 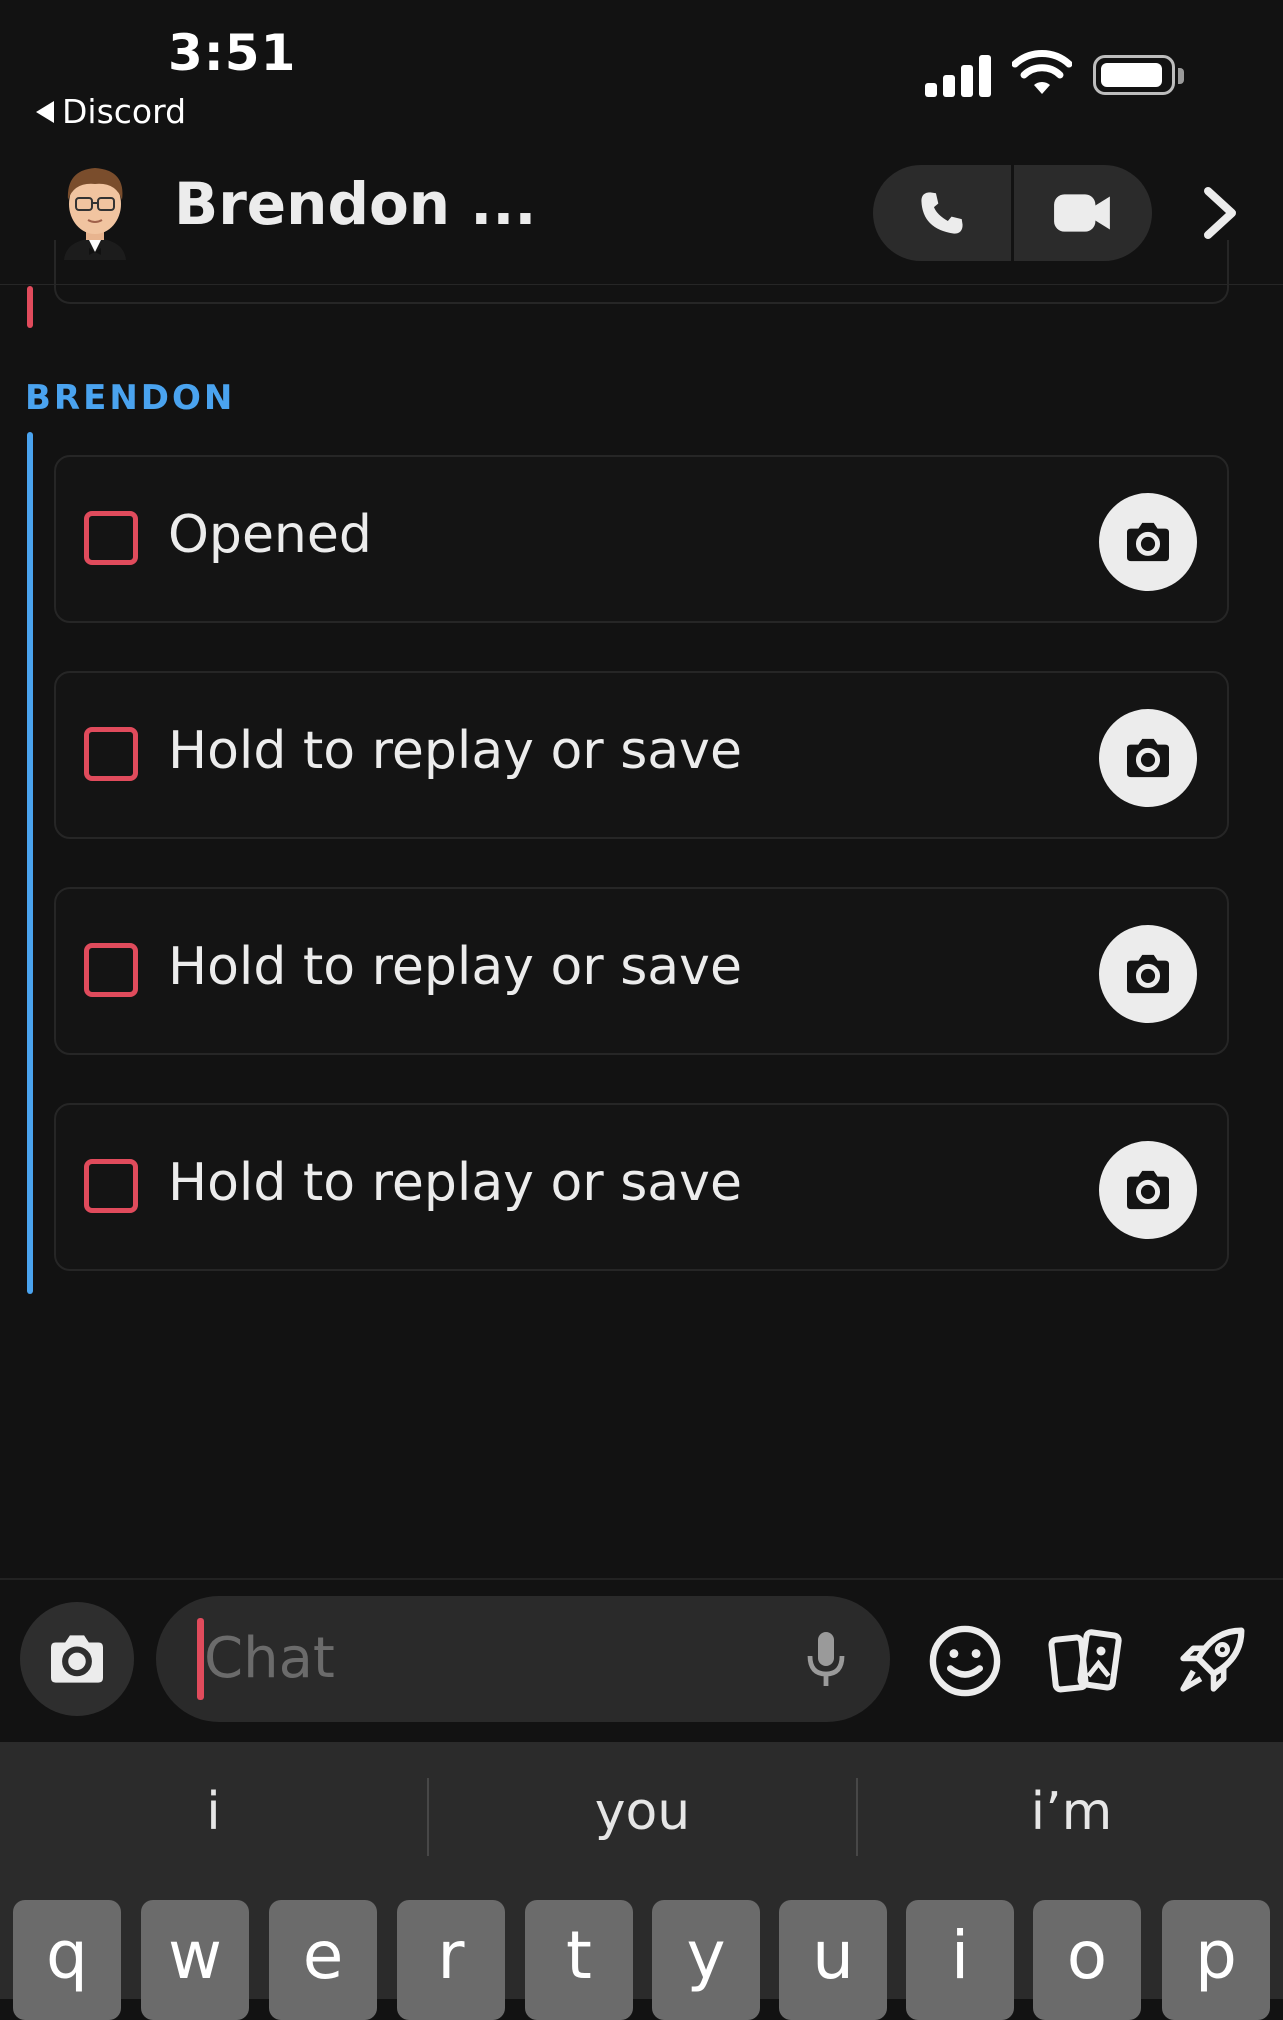 I want to click on microphone-icon, so click(x=826, y=1659).